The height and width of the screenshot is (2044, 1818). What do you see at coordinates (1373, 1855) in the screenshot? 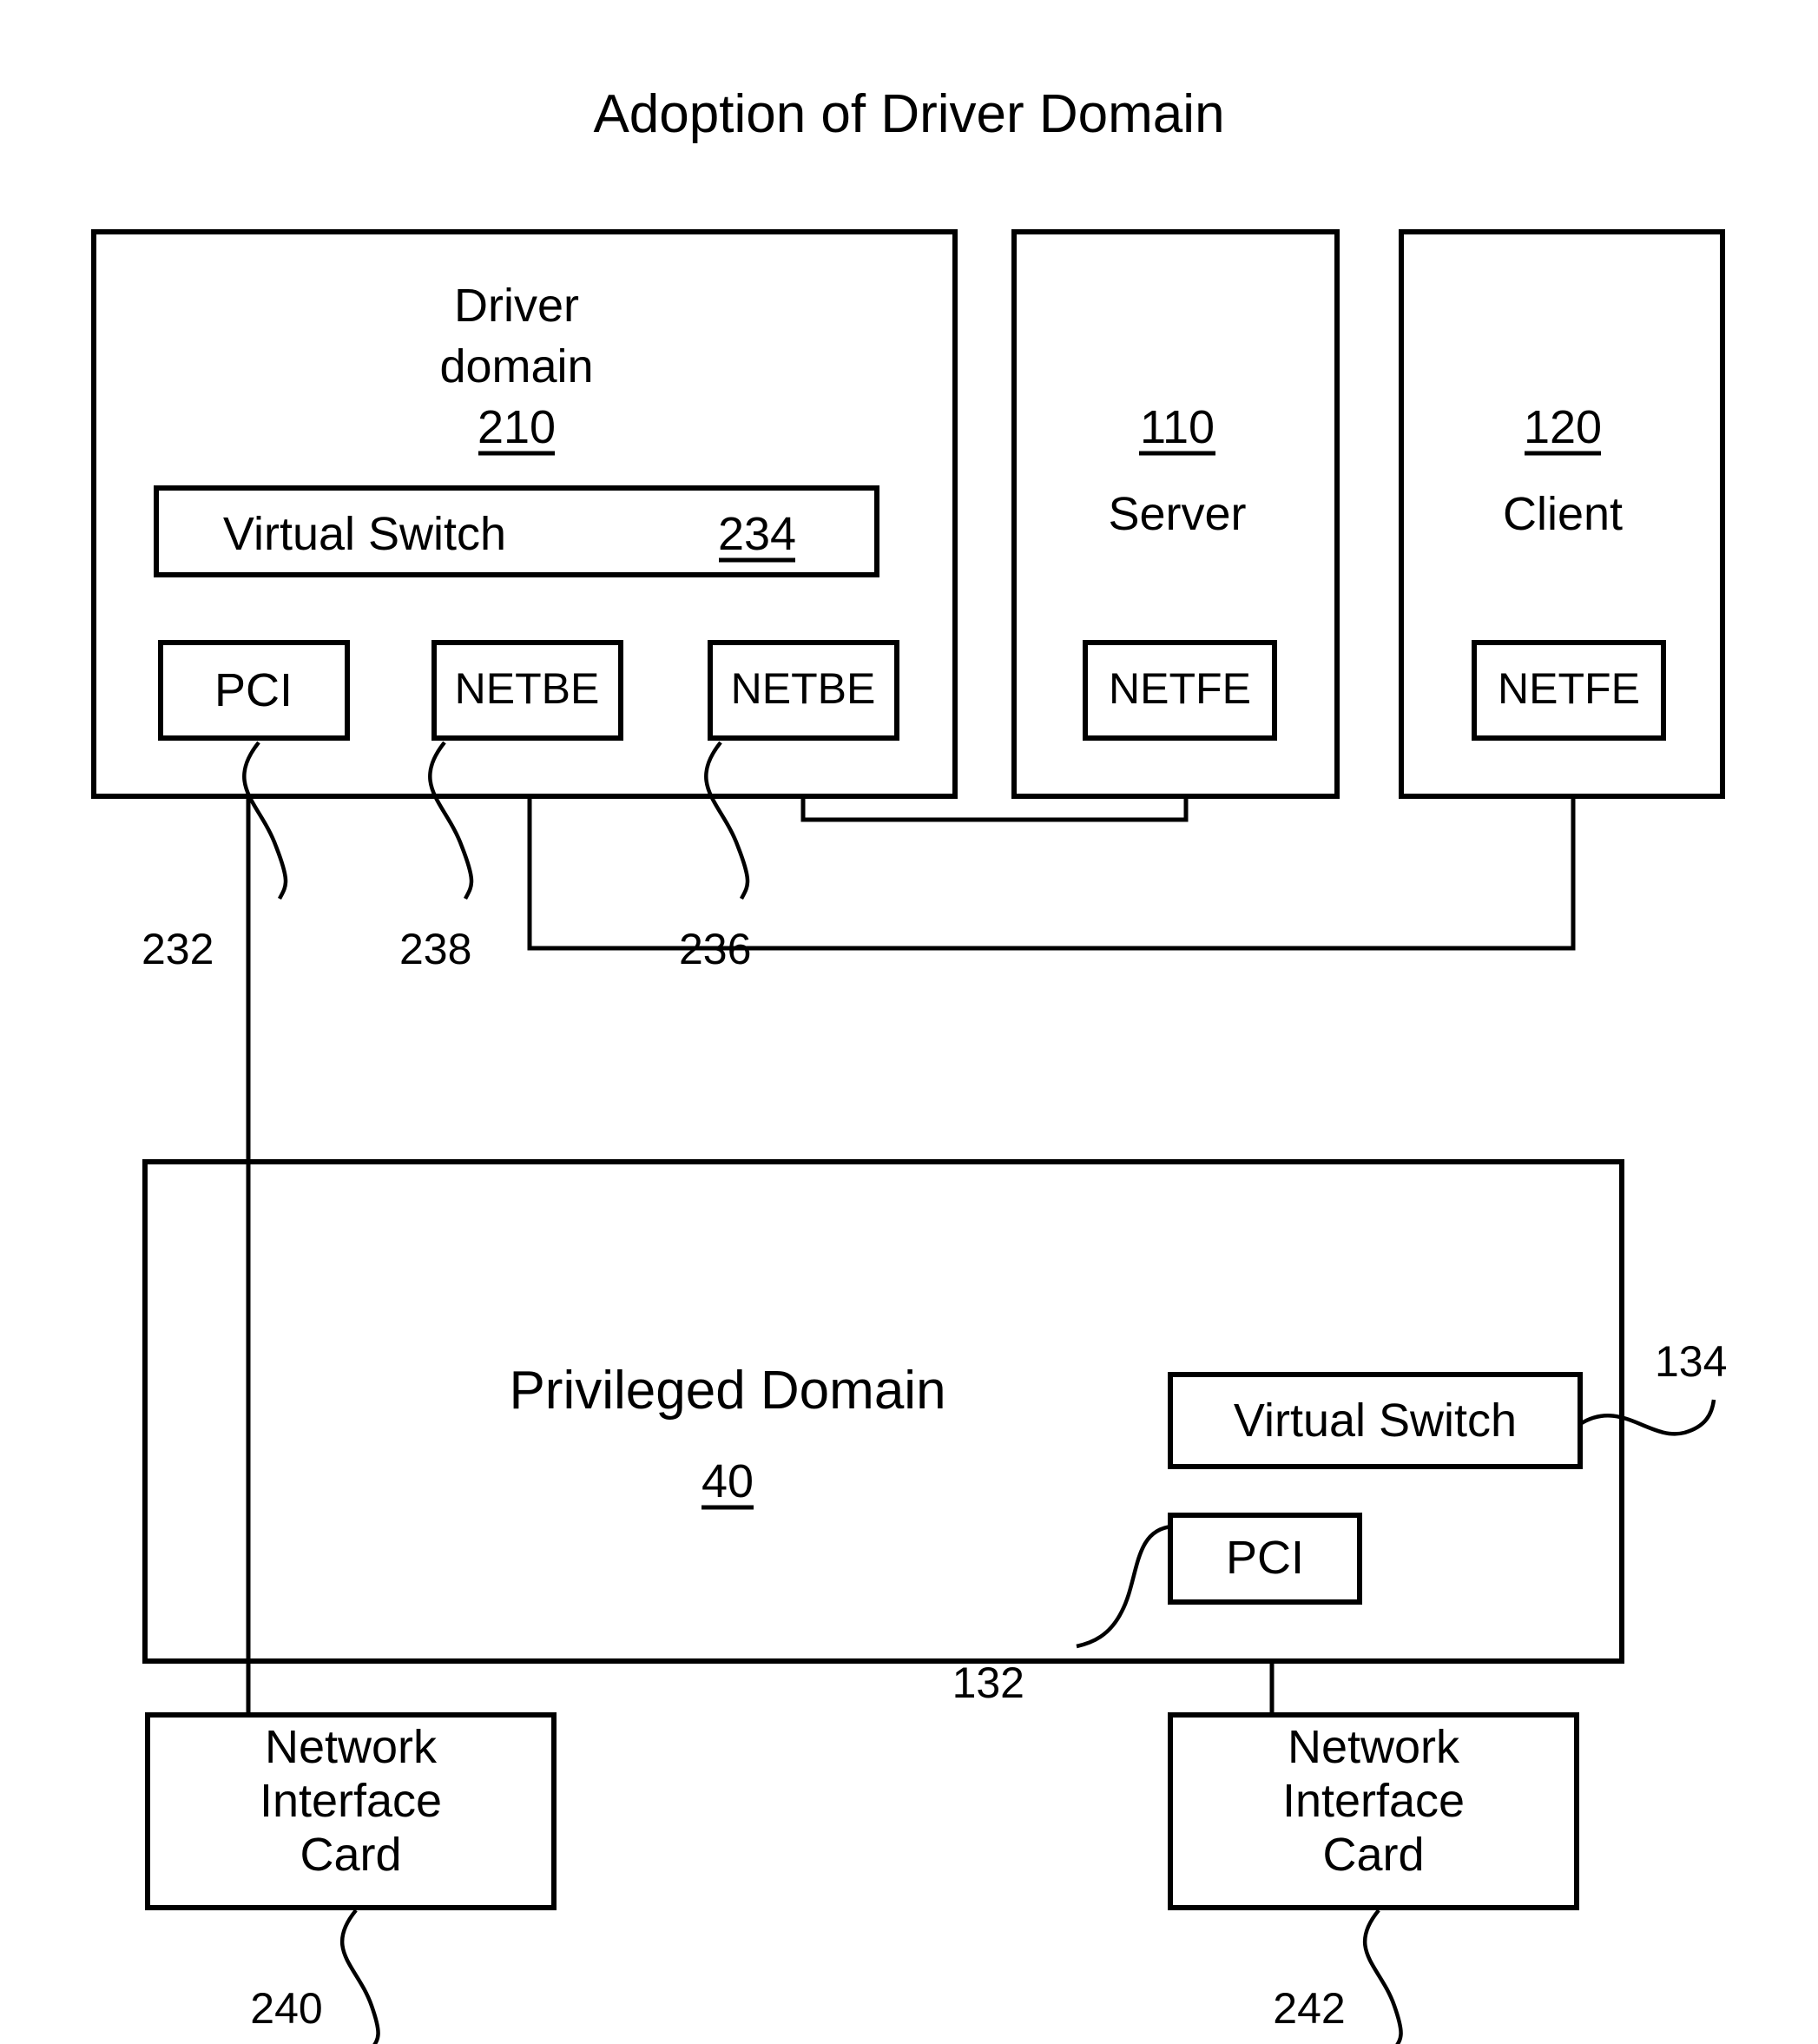
I see `nic-right-line3: Card` at bounding box center [1373, 1855].